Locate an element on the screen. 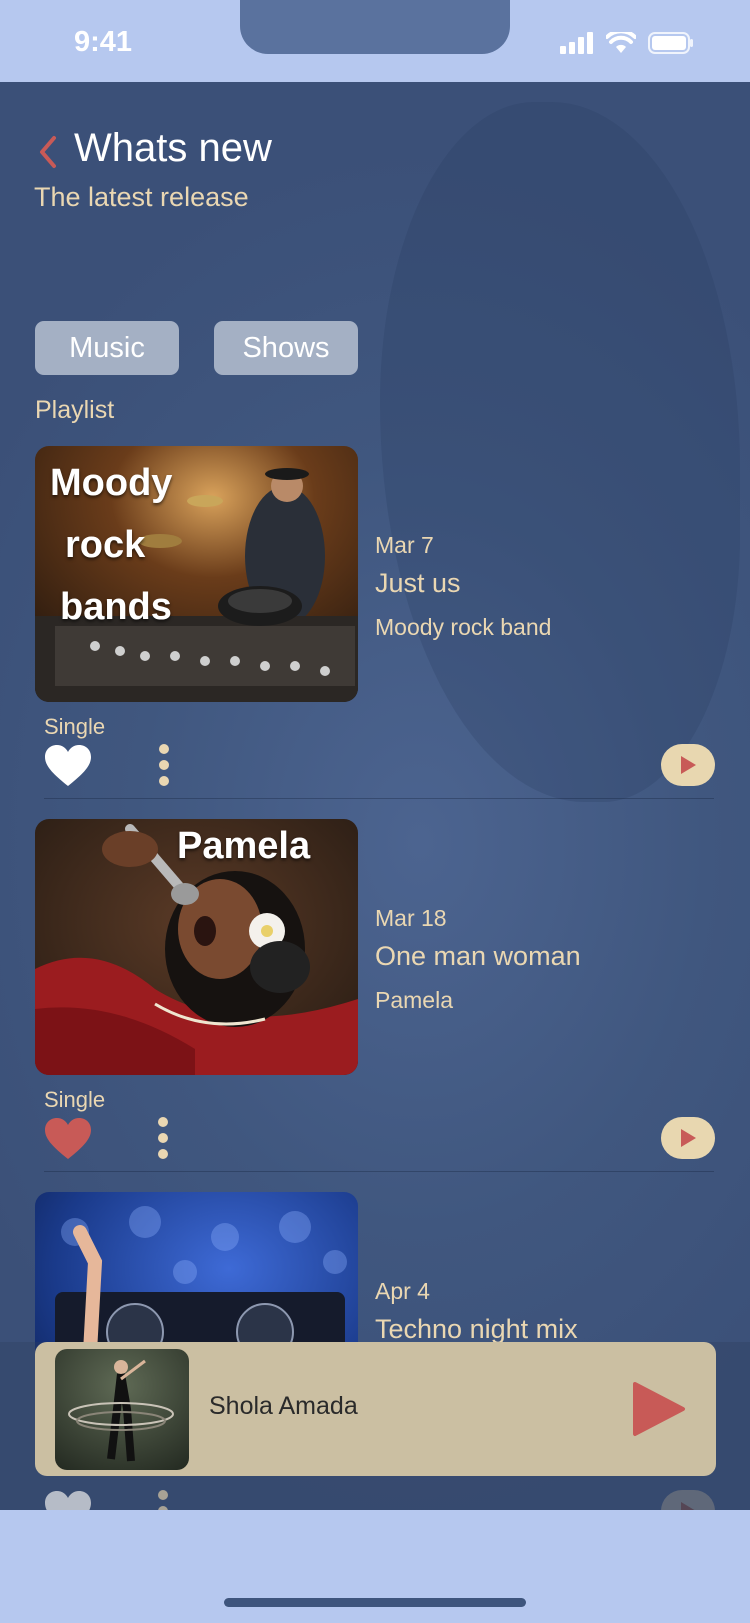  status-icons is located at coordinates (627, 43).